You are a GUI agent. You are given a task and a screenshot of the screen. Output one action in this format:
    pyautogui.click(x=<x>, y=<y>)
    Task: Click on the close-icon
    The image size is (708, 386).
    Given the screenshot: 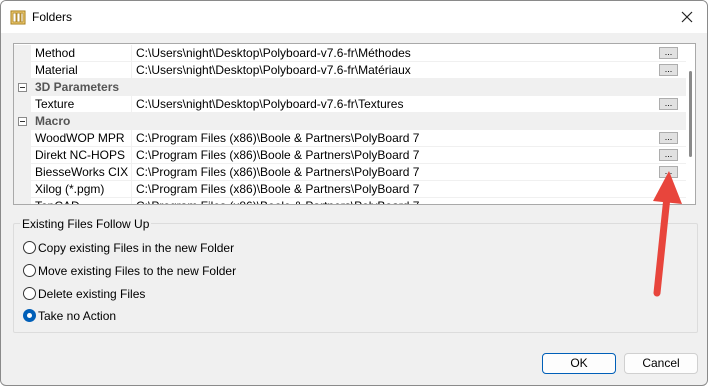 What is the action you would take?
    pyautogui.click(x=687, y=17)
    